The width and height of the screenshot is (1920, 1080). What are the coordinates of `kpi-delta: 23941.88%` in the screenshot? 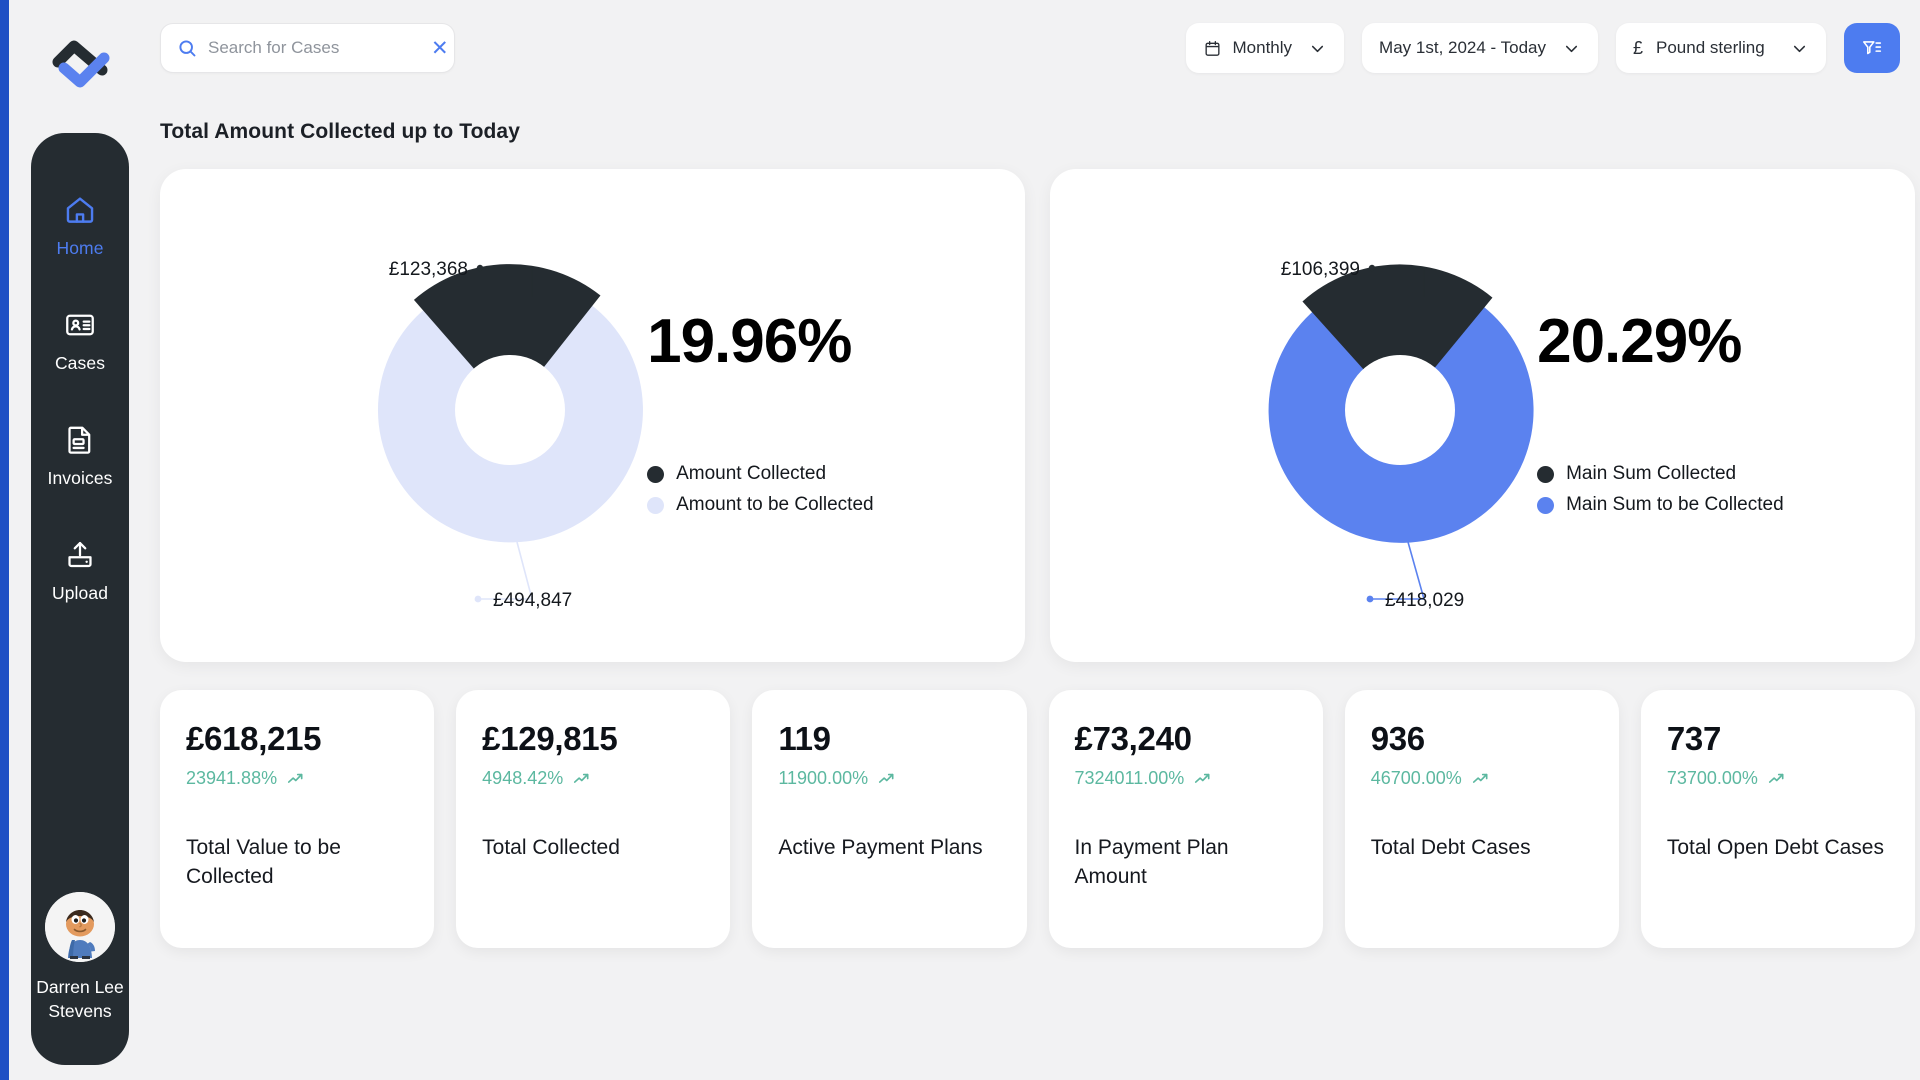 It's located at (297, 778).